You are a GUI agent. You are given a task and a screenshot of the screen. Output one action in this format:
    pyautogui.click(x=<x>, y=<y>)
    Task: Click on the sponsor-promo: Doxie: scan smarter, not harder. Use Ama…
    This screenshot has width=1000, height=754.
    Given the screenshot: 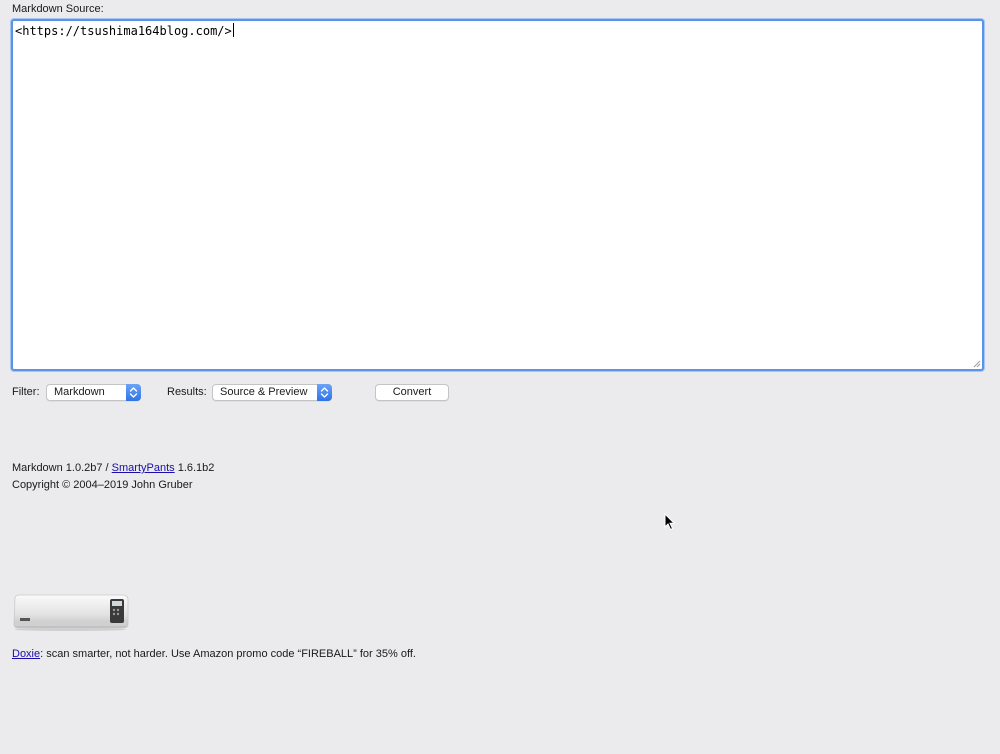 What is the action you would take?
    pyautogui.click(x=214, y=654)
    